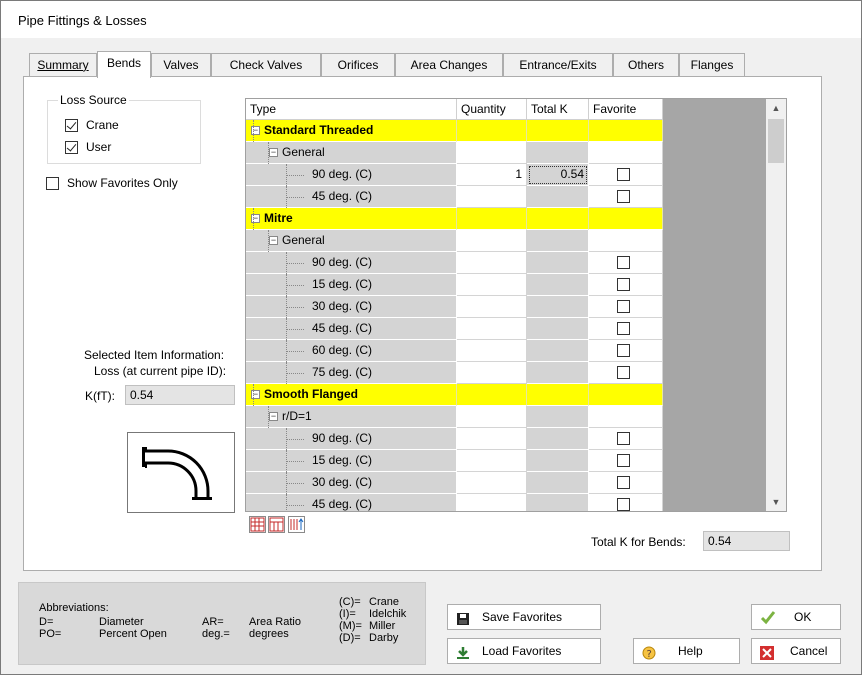 This screenshot has width=862, height=675. I want to click on table-row: 90 deg. (C) 1 0.54, so click(454, 175).